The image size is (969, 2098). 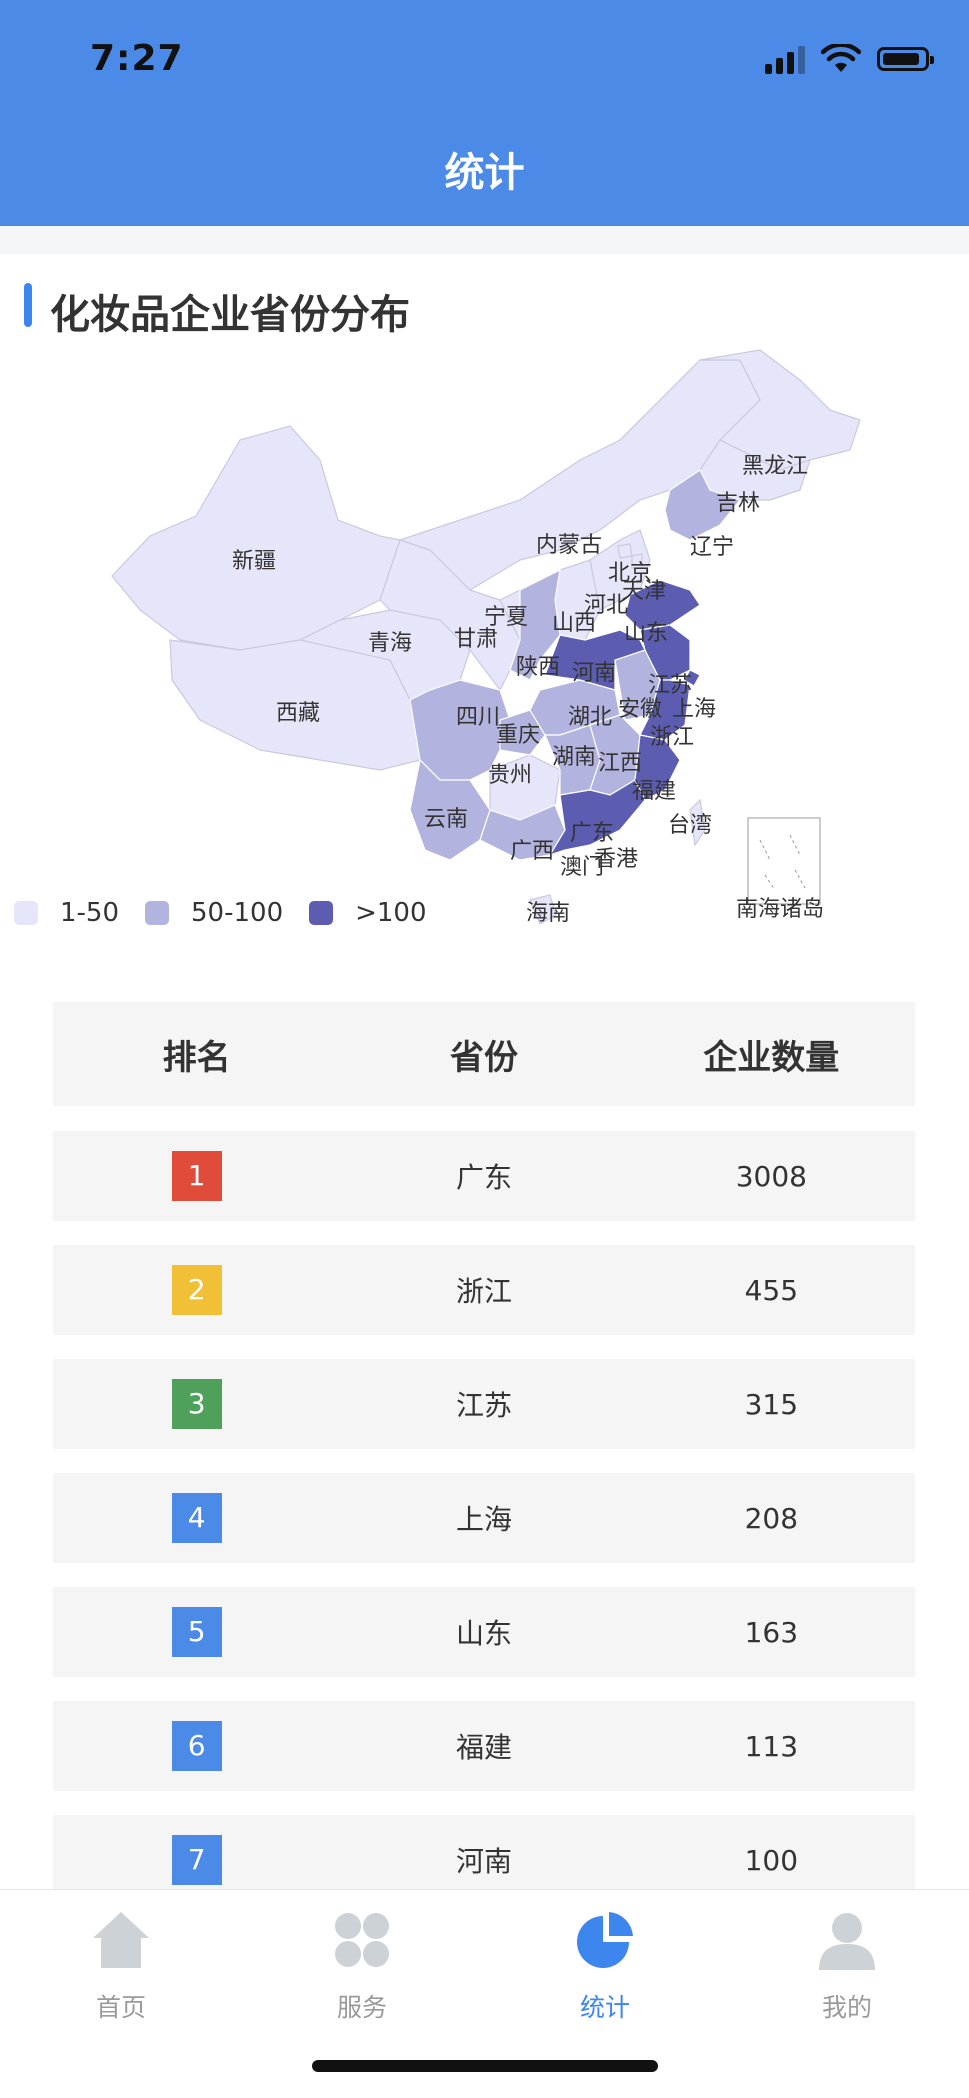 What do you see at coordinates (604, 2007) in the screenshot?
I see `tab-label: 统计` at bounding box center [604, 2007].